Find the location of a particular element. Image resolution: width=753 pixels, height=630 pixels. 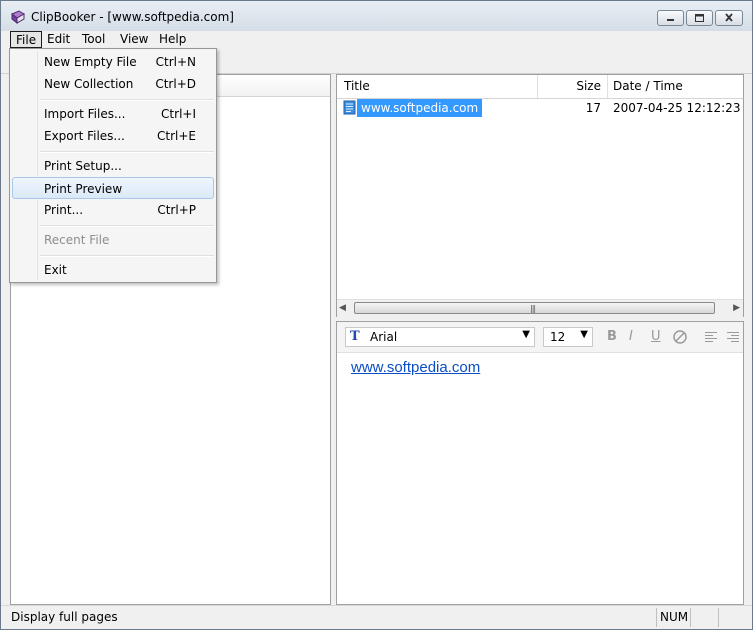

column-title: Title is located at coordinates (437, 86).